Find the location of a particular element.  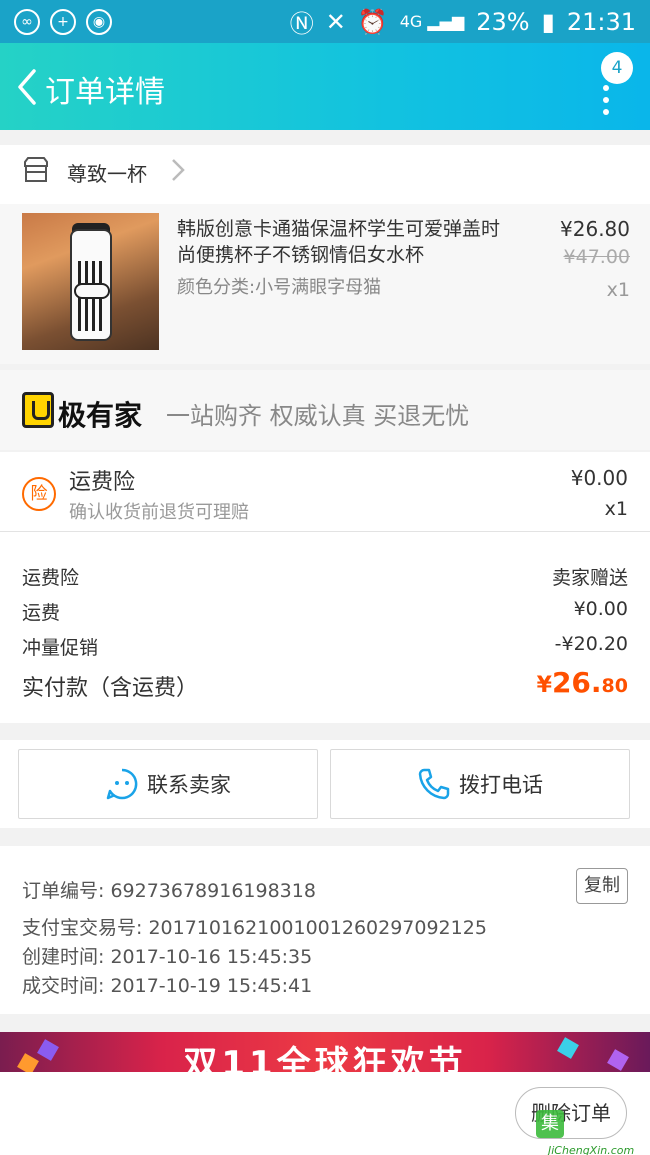

total-amount: ¥26.80 is located at coordinates (582, 682).